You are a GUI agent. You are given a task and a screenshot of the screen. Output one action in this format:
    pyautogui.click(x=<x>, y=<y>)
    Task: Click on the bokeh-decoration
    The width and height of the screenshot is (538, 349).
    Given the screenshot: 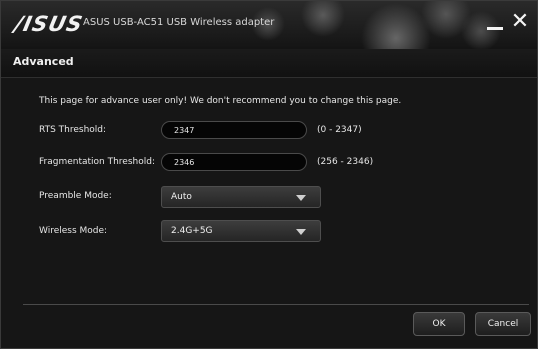 What is the action you would take?
    pyautogui.click(x=323, y=19)
    